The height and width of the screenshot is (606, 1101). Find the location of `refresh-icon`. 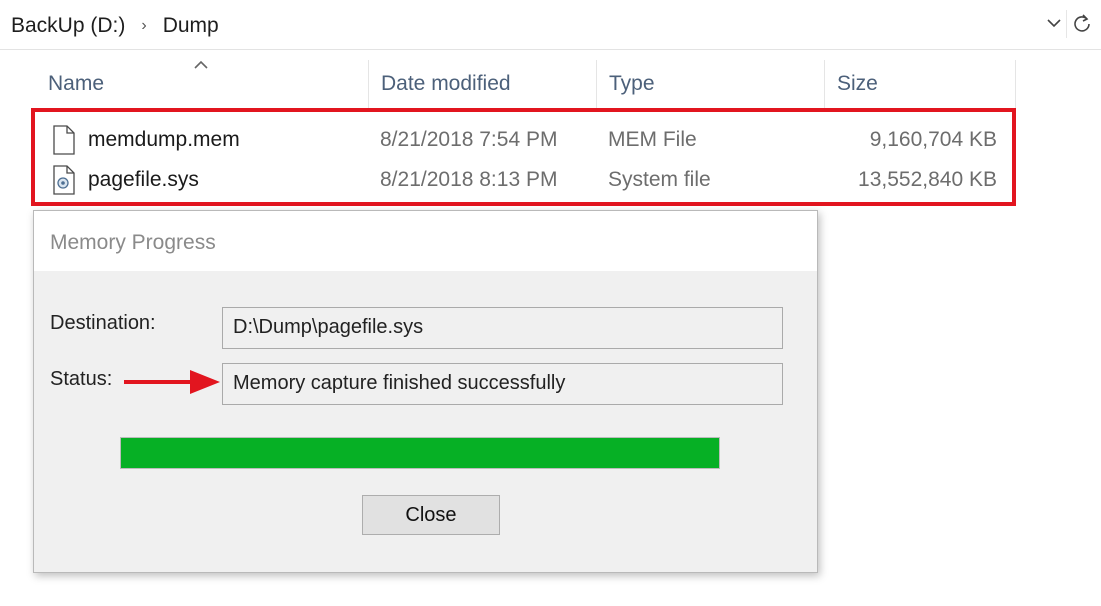

refresh-icon is located at coordinates (1082, 23).